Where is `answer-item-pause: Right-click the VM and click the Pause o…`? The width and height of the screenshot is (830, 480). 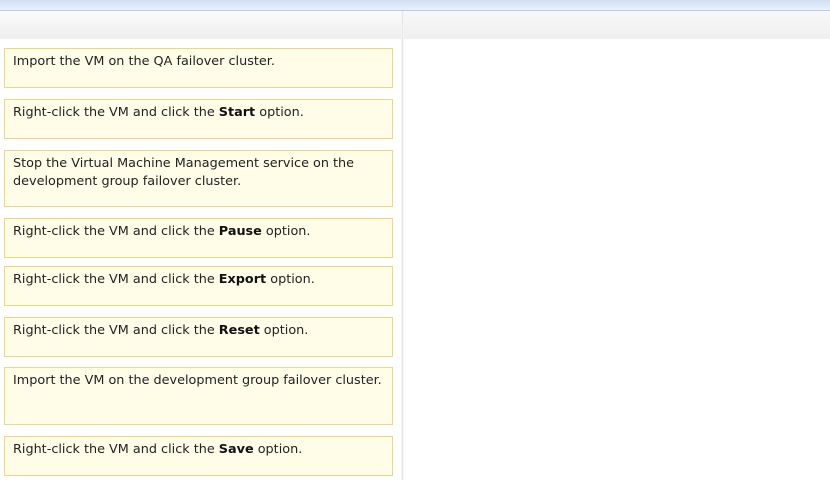 answer-item-pause: Right-click the VM and click the Pause o… is located at coordinates (198, 238).